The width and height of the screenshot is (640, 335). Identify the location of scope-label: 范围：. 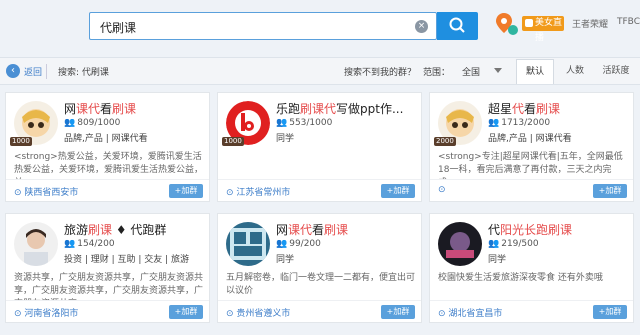
(437, 73).